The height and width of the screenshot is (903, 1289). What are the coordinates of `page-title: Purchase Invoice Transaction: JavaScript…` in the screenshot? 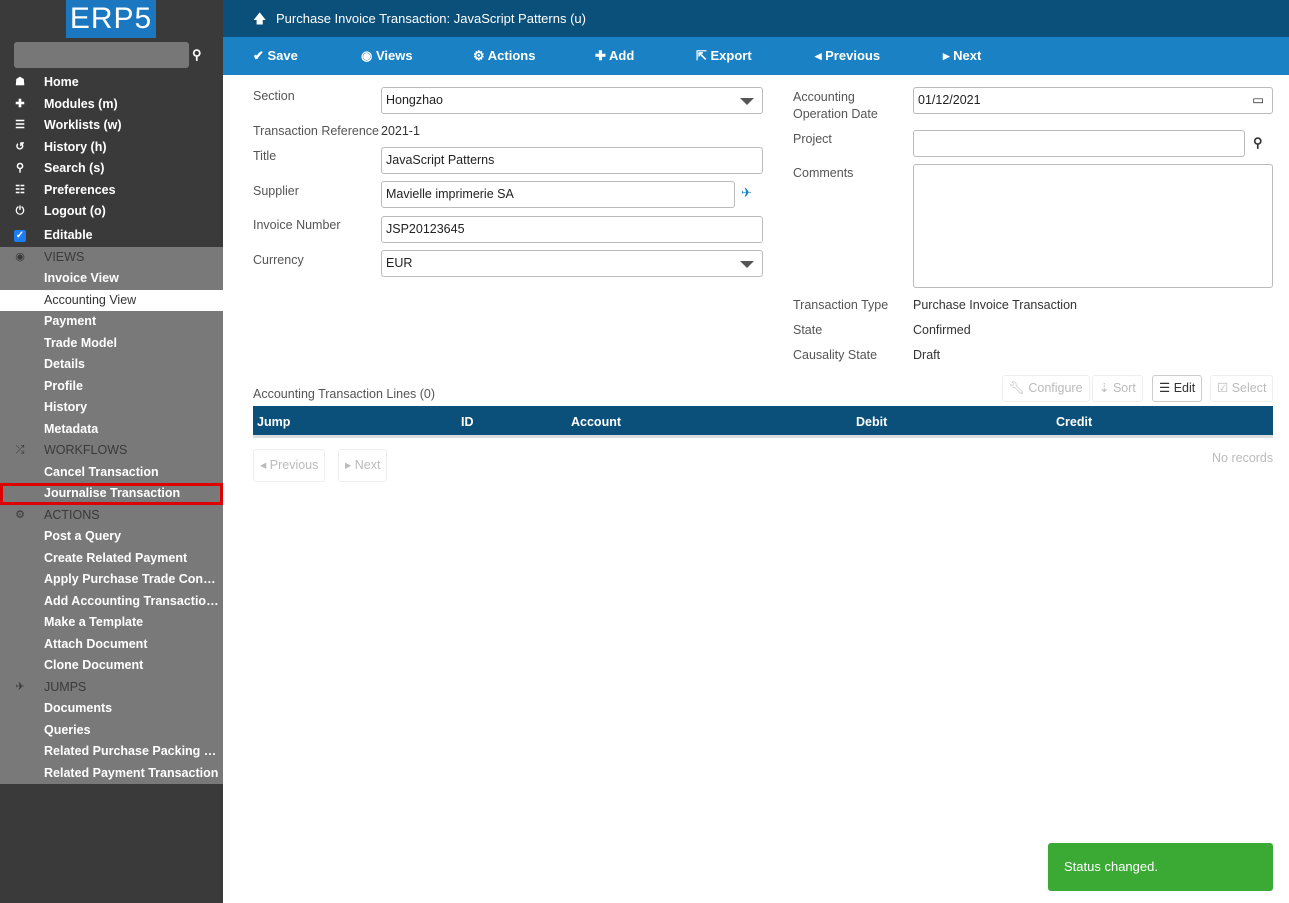 It's located at (431, 18).